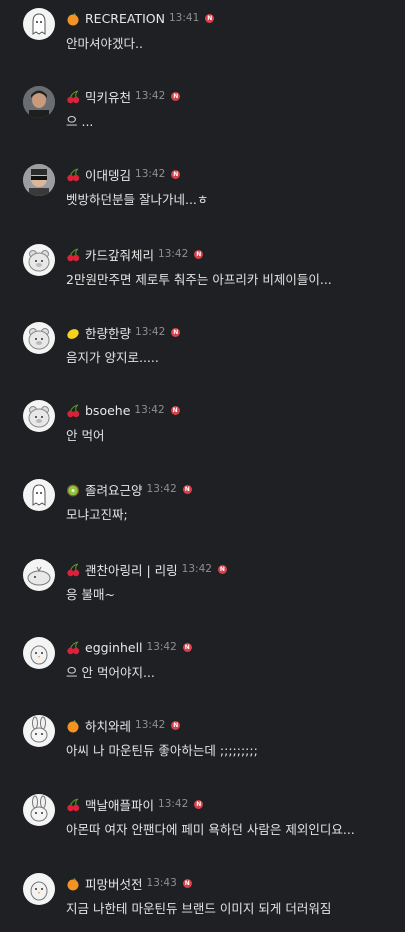 Image resolution: width=405 pixels, height=932 pixels. I want to click on message-text: 응 불매~, so click(90, 594).